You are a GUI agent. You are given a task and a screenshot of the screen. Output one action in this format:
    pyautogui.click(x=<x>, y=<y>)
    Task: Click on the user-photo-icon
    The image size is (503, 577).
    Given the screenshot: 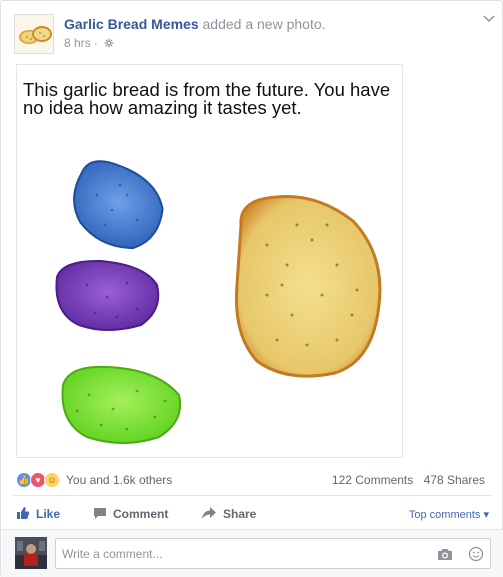 What is the action you would take?
    pyautogui.click(x=31, y=553)
    